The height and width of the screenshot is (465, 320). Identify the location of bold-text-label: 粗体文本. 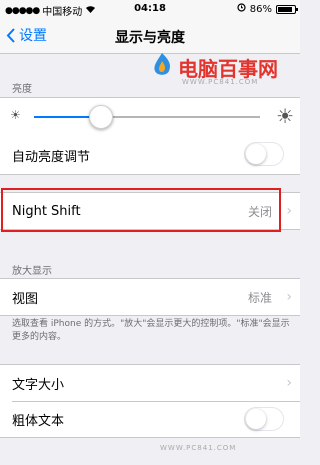
(38, 421).